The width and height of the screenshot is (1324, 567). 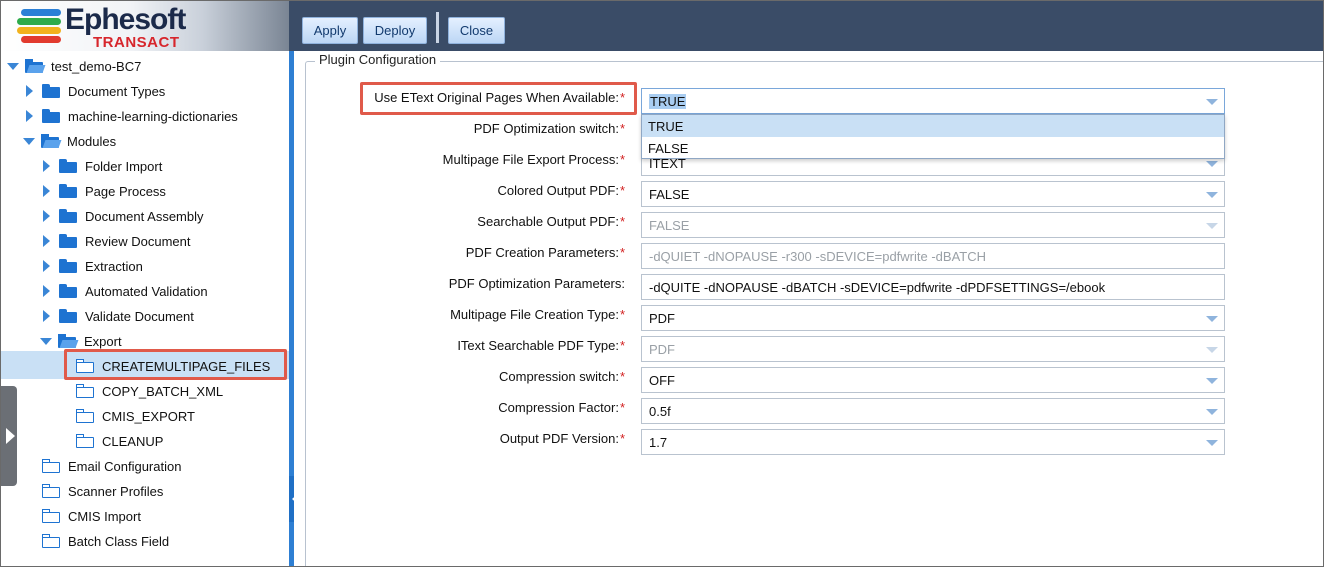 What do you see at coordinates (144, 216) in the screenshot?
I see `tree-item-label: Document Assembly` at bounding box center [144, 216].